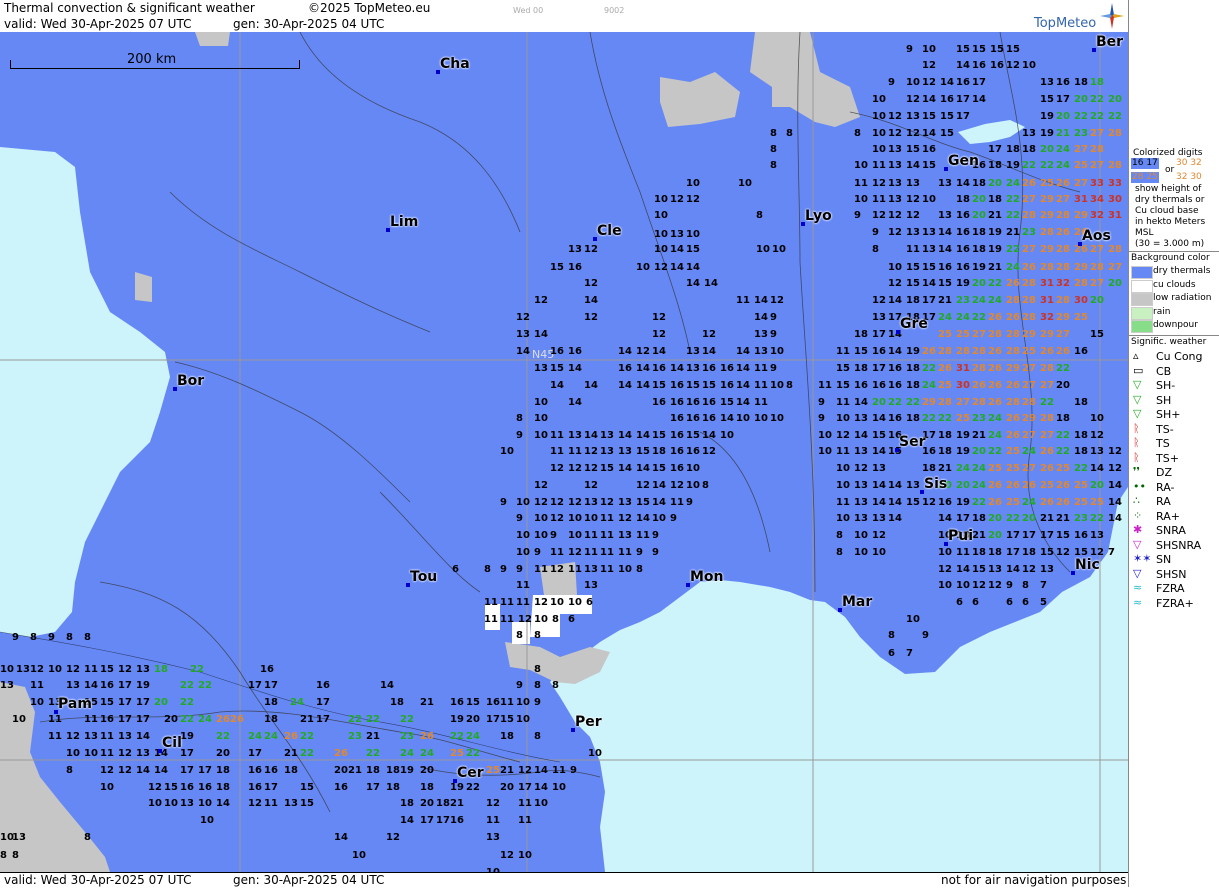 This screenshot has height=888, width=1219. What do you see at coordinates (1171, 574) in the screenshot?
I see `weather-legend-label: SHSN` at bounding box center [1171, 574].